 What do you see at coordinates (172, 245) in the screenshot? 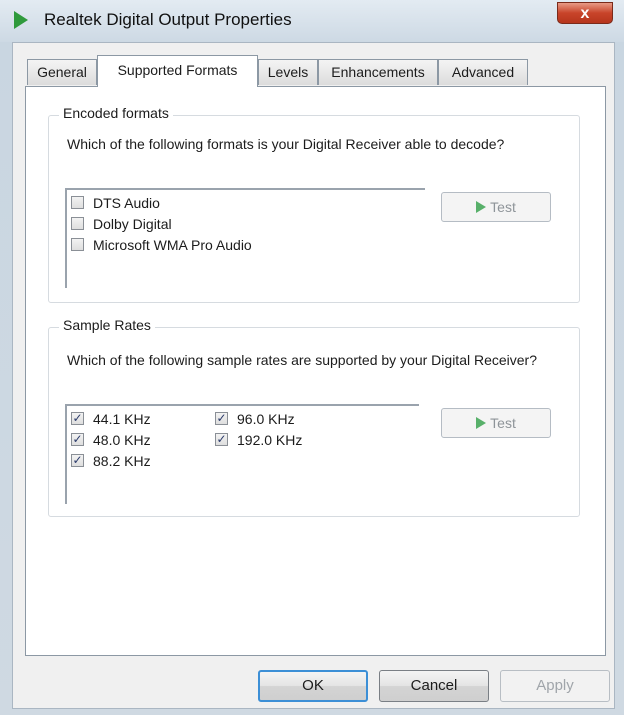
I see `checkbox-label: Microsoft WMA Pro Audio` at bounding box center [172, 245].